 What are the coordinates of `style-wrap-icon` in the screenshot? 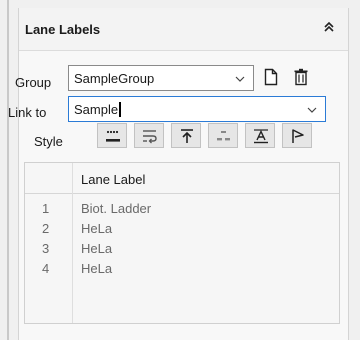 It's located at (150, 137).